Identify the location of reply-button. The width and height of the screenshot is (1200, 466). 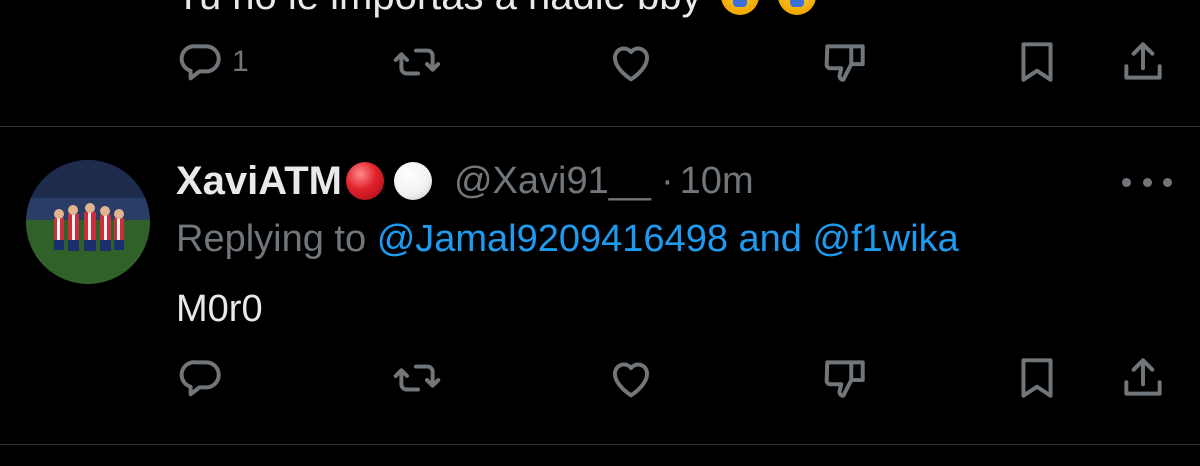
(204, 378).